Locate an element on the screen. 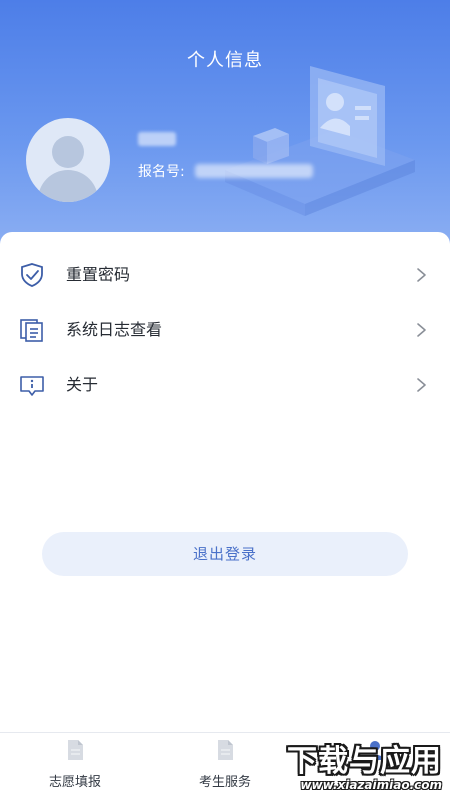 The width and height of the screenshot is (450, 800). menu-item-about: 关于 is located at coordinates (225, 385).